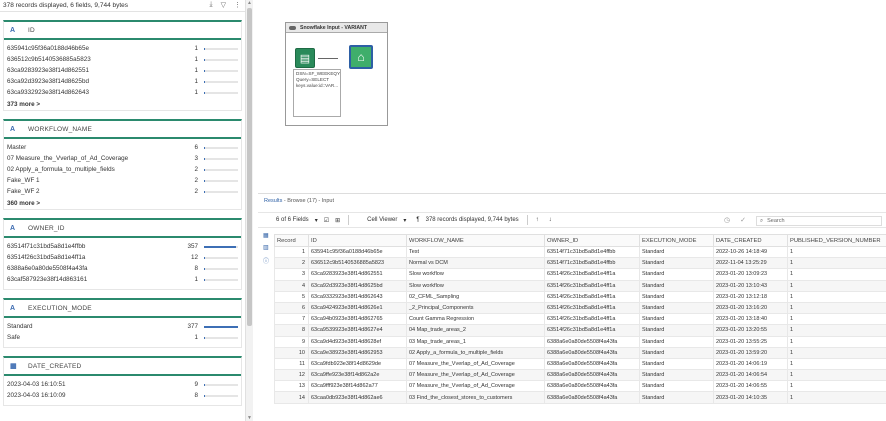 The width and height of the screenshot is (886, 421). What do you see at coordinates (357, 308) in the screenshot?
I see `table-cell: 63ca9424923e38f14d8626e1` at bounding box center [357, 308].